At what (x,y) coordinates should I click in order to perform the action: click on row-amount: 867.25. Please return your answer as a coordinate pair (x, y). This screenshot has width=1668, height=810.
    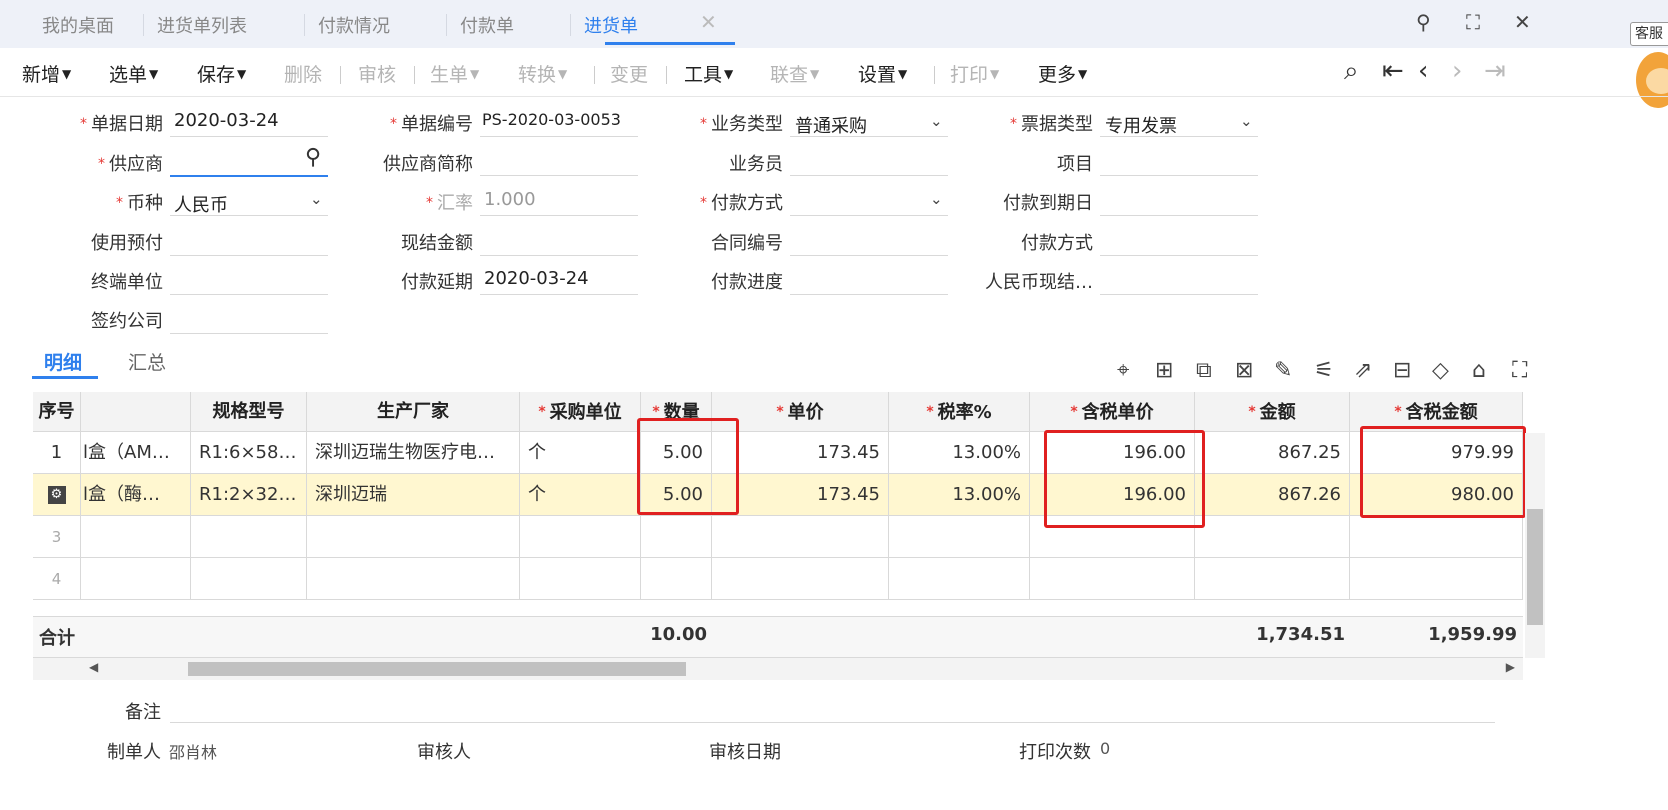
    Looking at the image, I should click on (1272, 453).